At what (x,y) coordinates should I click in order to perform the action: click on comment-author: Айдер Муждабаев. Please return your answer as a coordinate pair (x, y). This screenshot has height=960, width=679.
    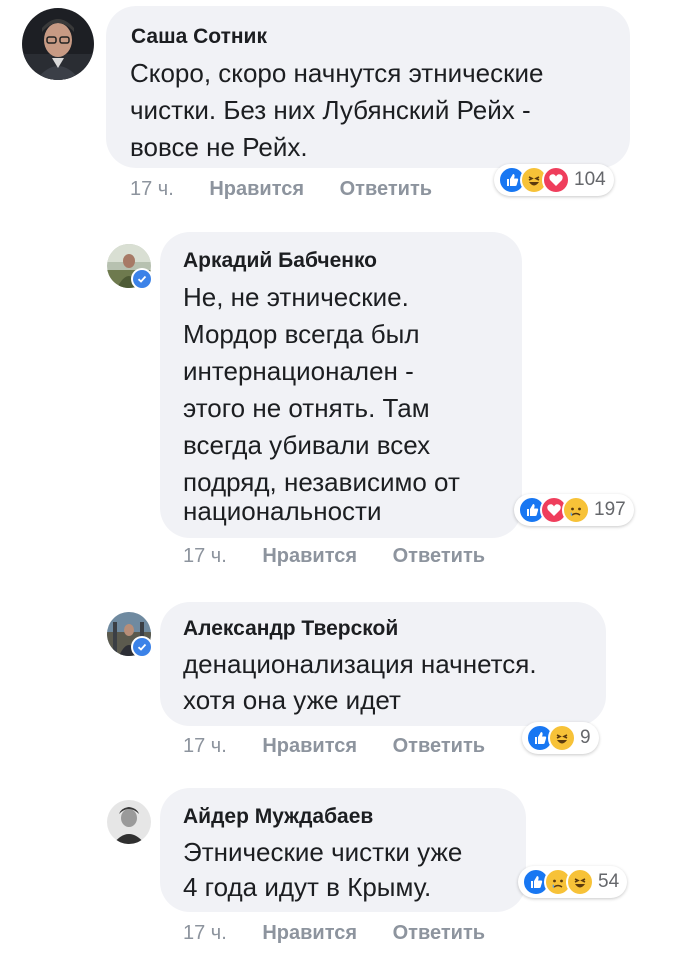
    Looking at the image, I should click on (278, 817).